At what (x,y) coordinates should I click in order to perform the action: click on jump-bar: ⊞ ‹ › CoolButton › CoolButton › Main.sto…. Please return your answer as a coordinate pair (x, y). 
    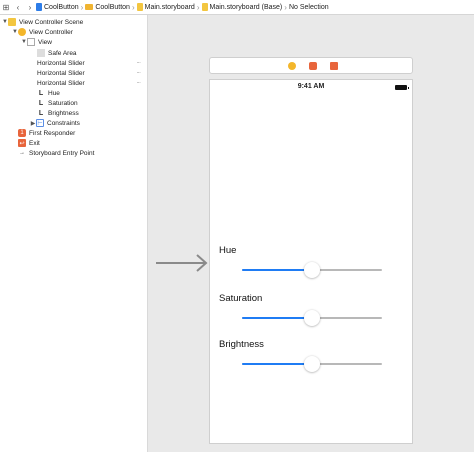
    Looking at the image, I should click on (237, 7).